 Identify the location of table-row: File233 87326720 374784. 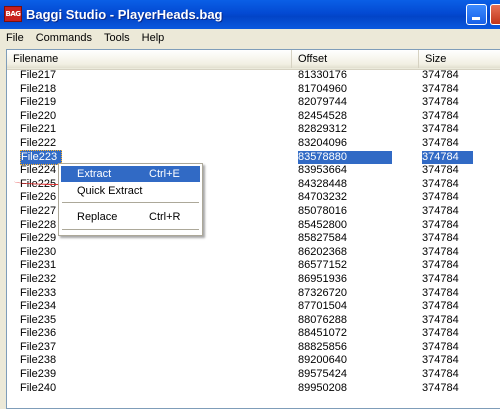
(253, 294).